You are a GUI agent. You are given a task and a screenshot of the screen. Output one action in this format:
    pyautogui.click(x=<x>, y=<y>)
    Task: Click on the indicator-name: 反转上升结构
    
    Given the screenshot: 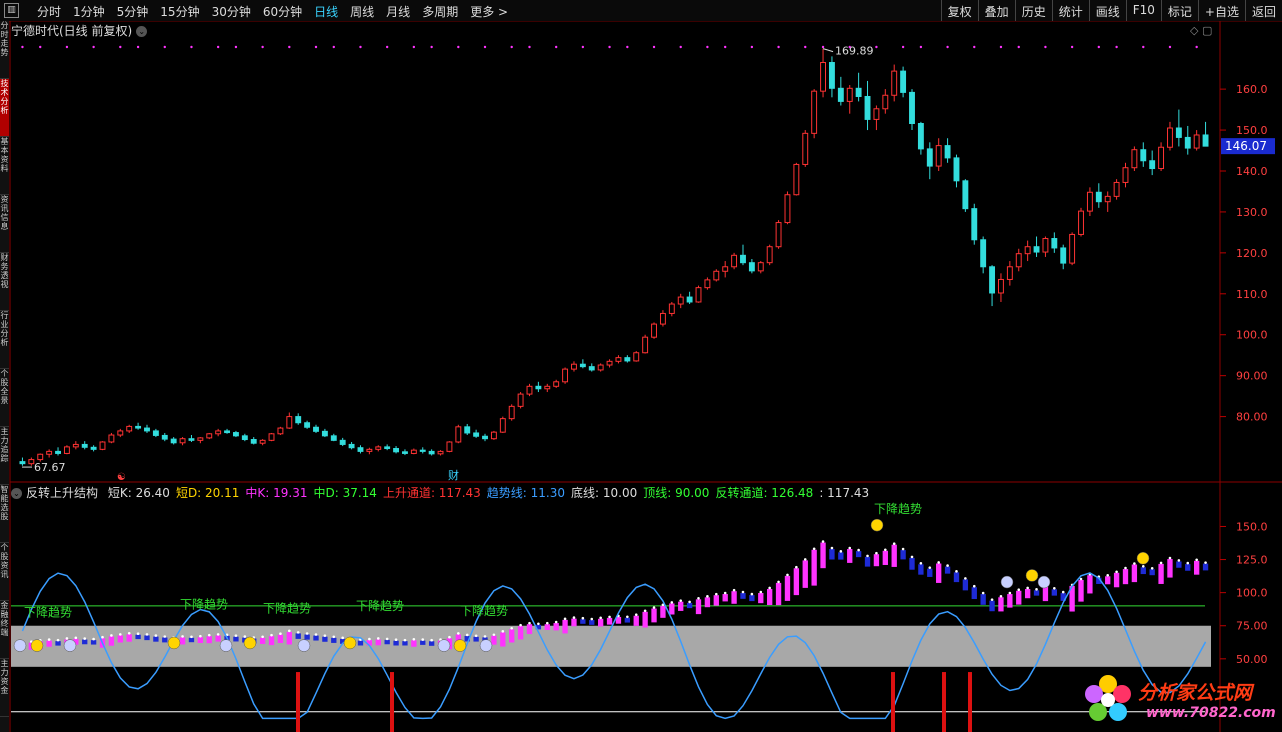 What is the action you would take?
    pyautogui.click(x=62, y=493)
    